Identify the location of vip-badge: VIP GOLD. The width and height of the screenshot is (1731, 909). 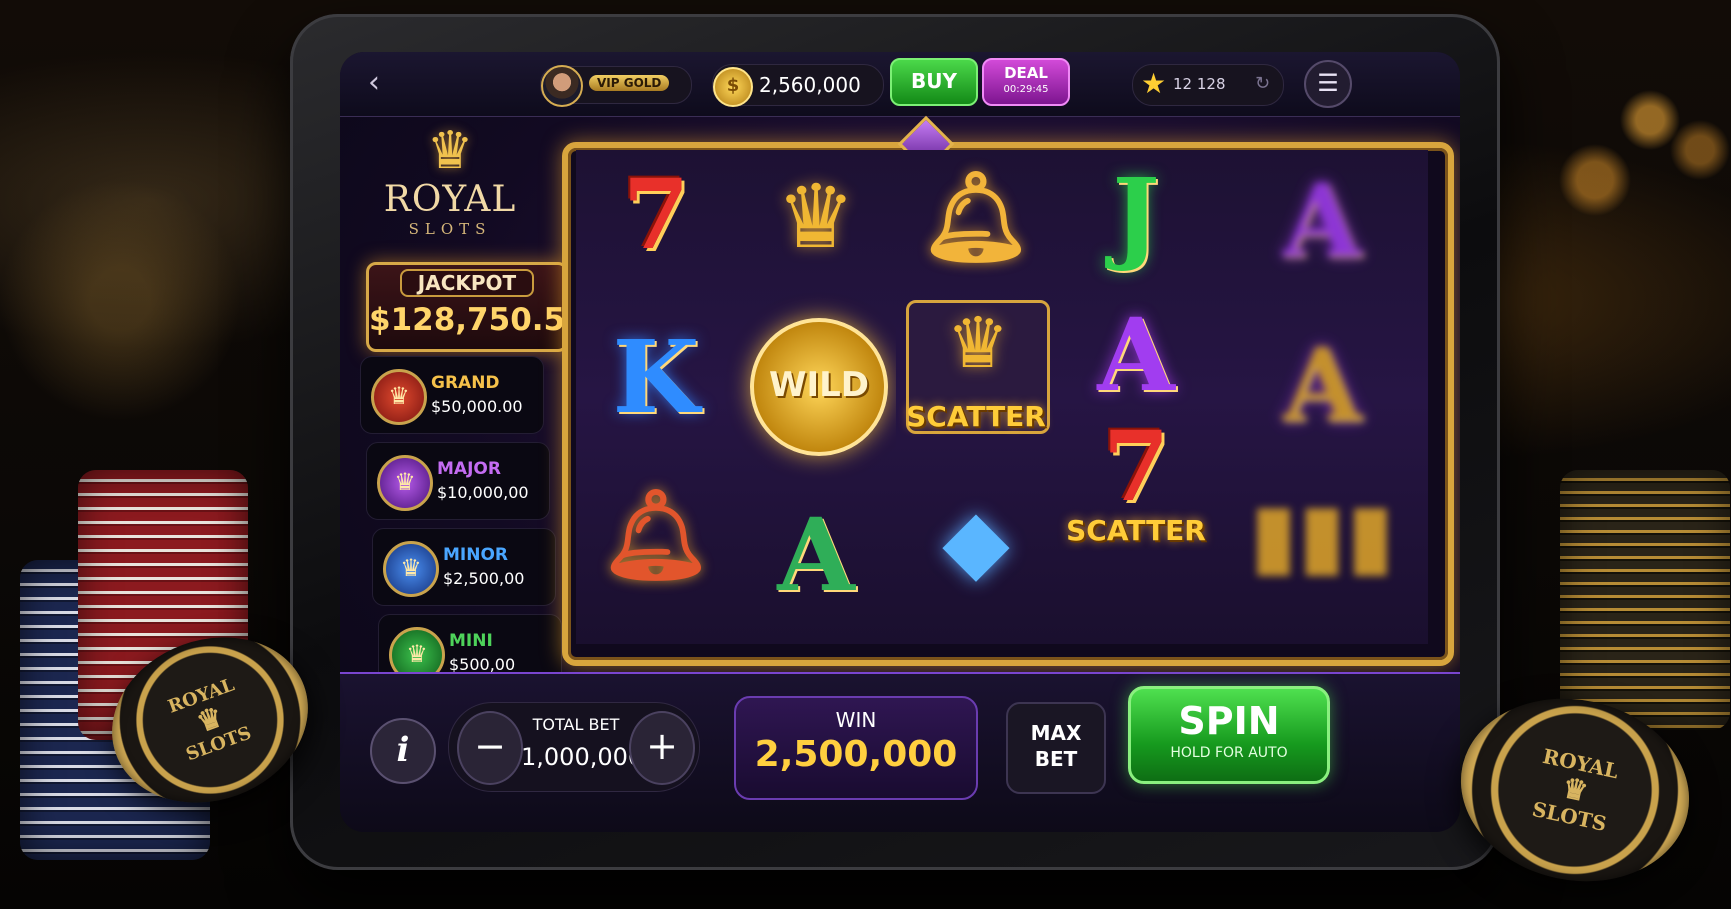
(629, 83).